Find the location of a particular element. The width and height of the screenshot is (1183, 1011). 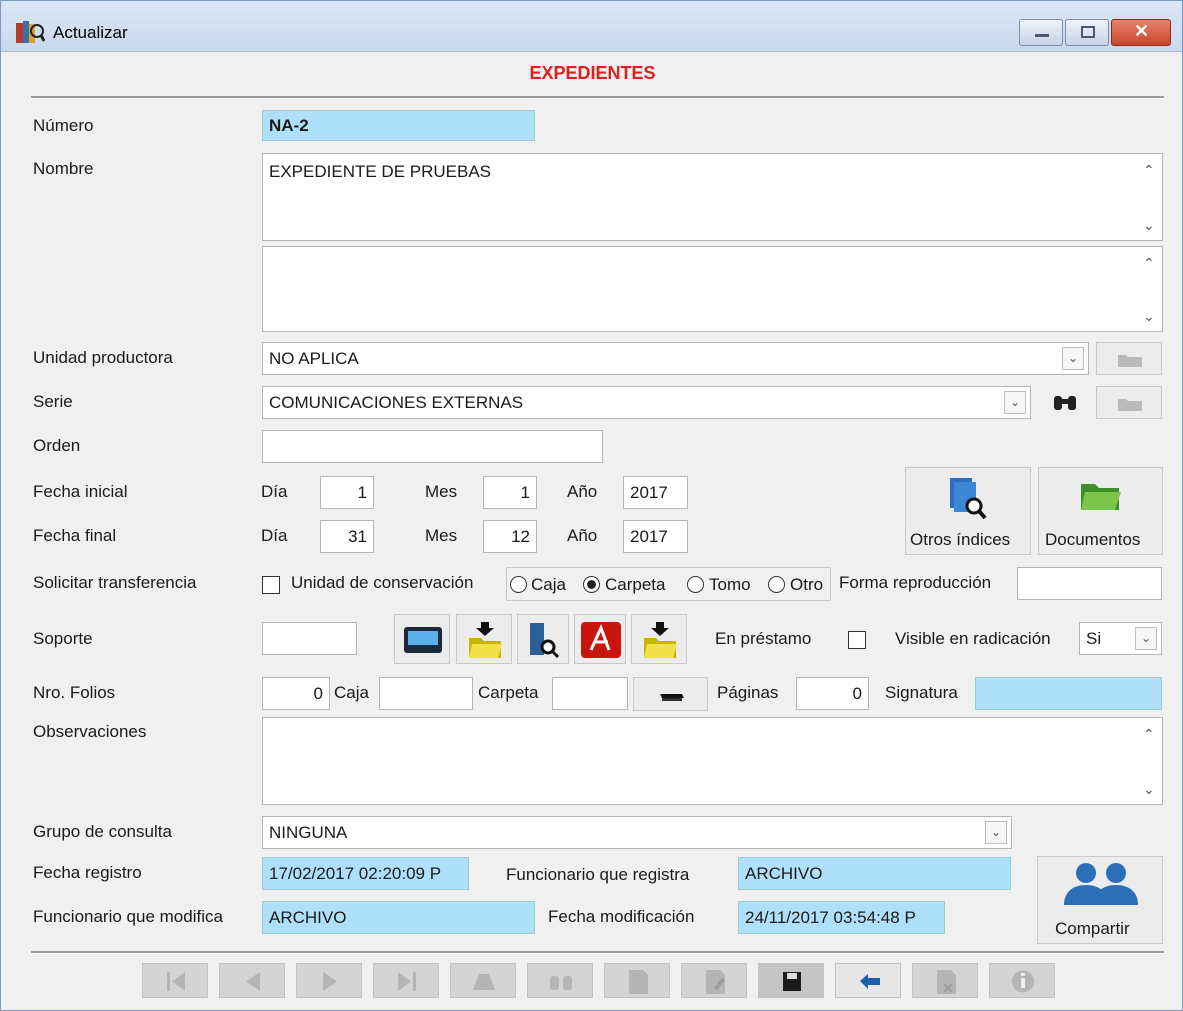

undo-icon is located at coordinates (870, 981).